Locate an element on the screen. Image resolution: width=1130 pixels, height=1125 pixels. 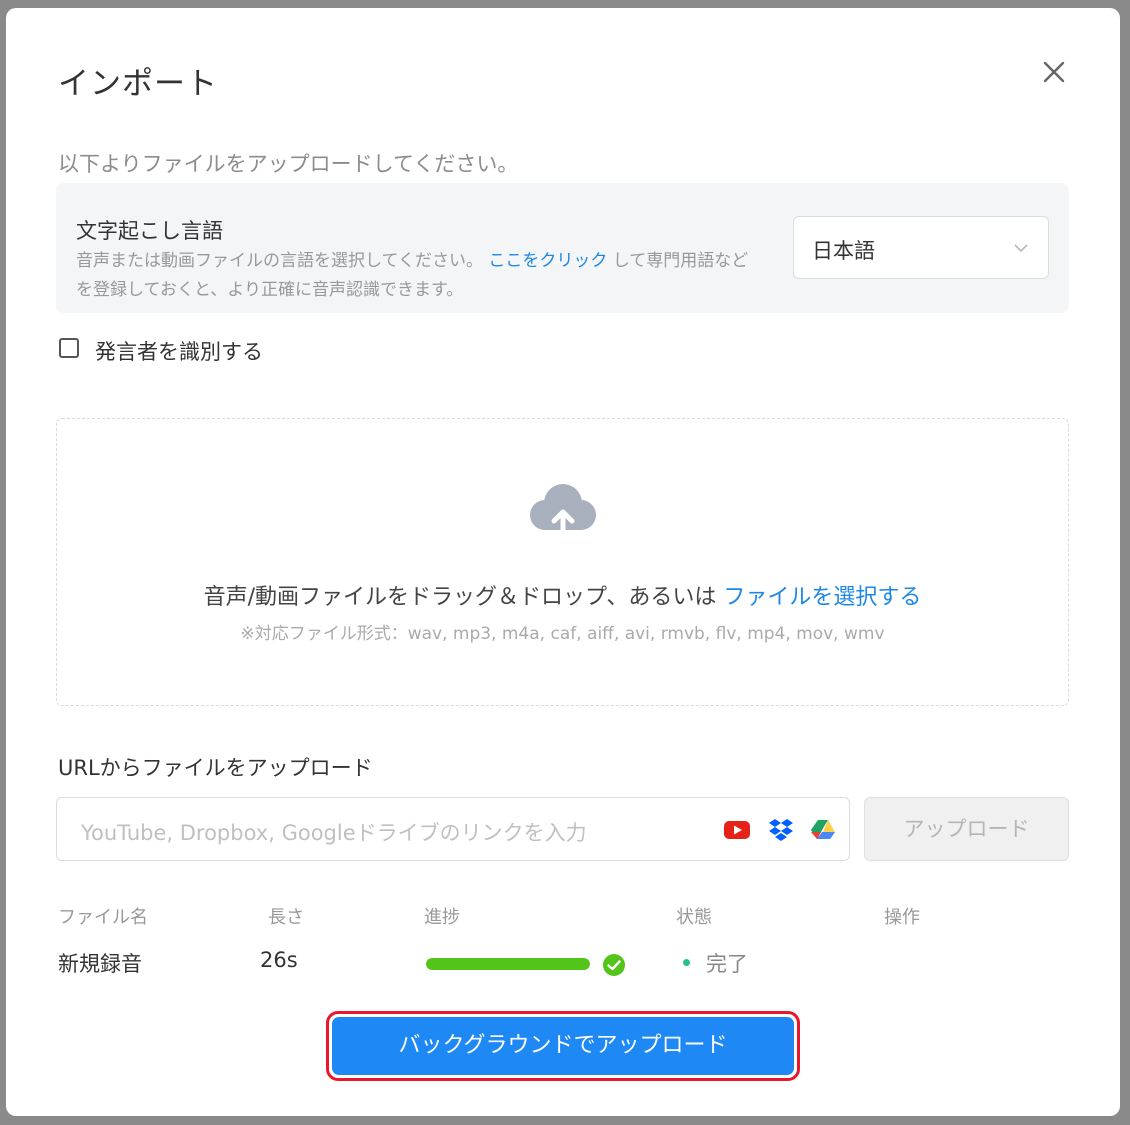
dropbox-icon is located at coordinates (781, 830).